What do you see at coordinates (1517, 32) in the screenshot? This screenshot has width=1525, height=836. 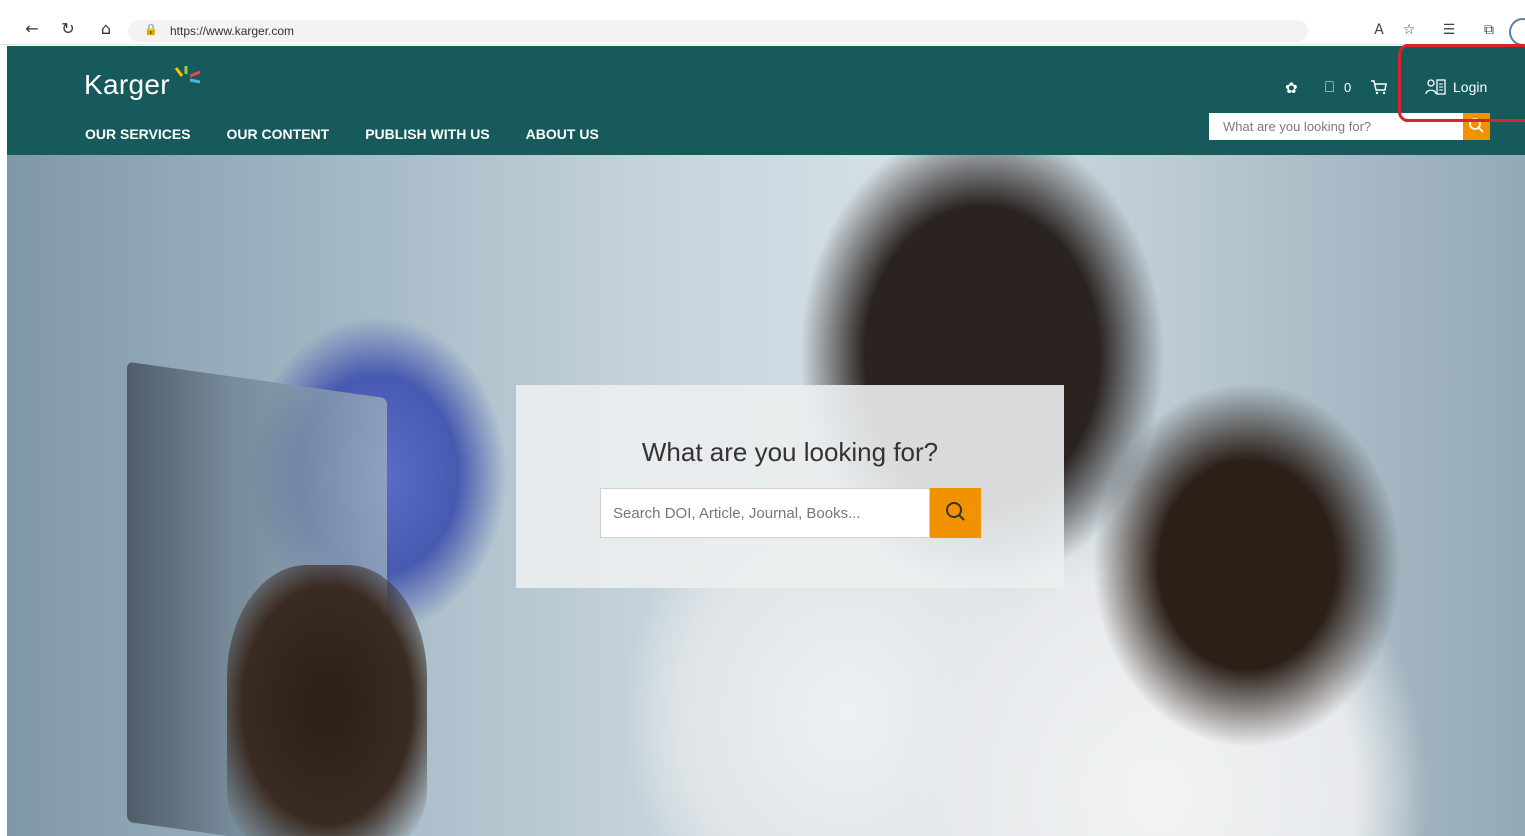 I see `profile-avatar` at bounding box center [1517, 32].